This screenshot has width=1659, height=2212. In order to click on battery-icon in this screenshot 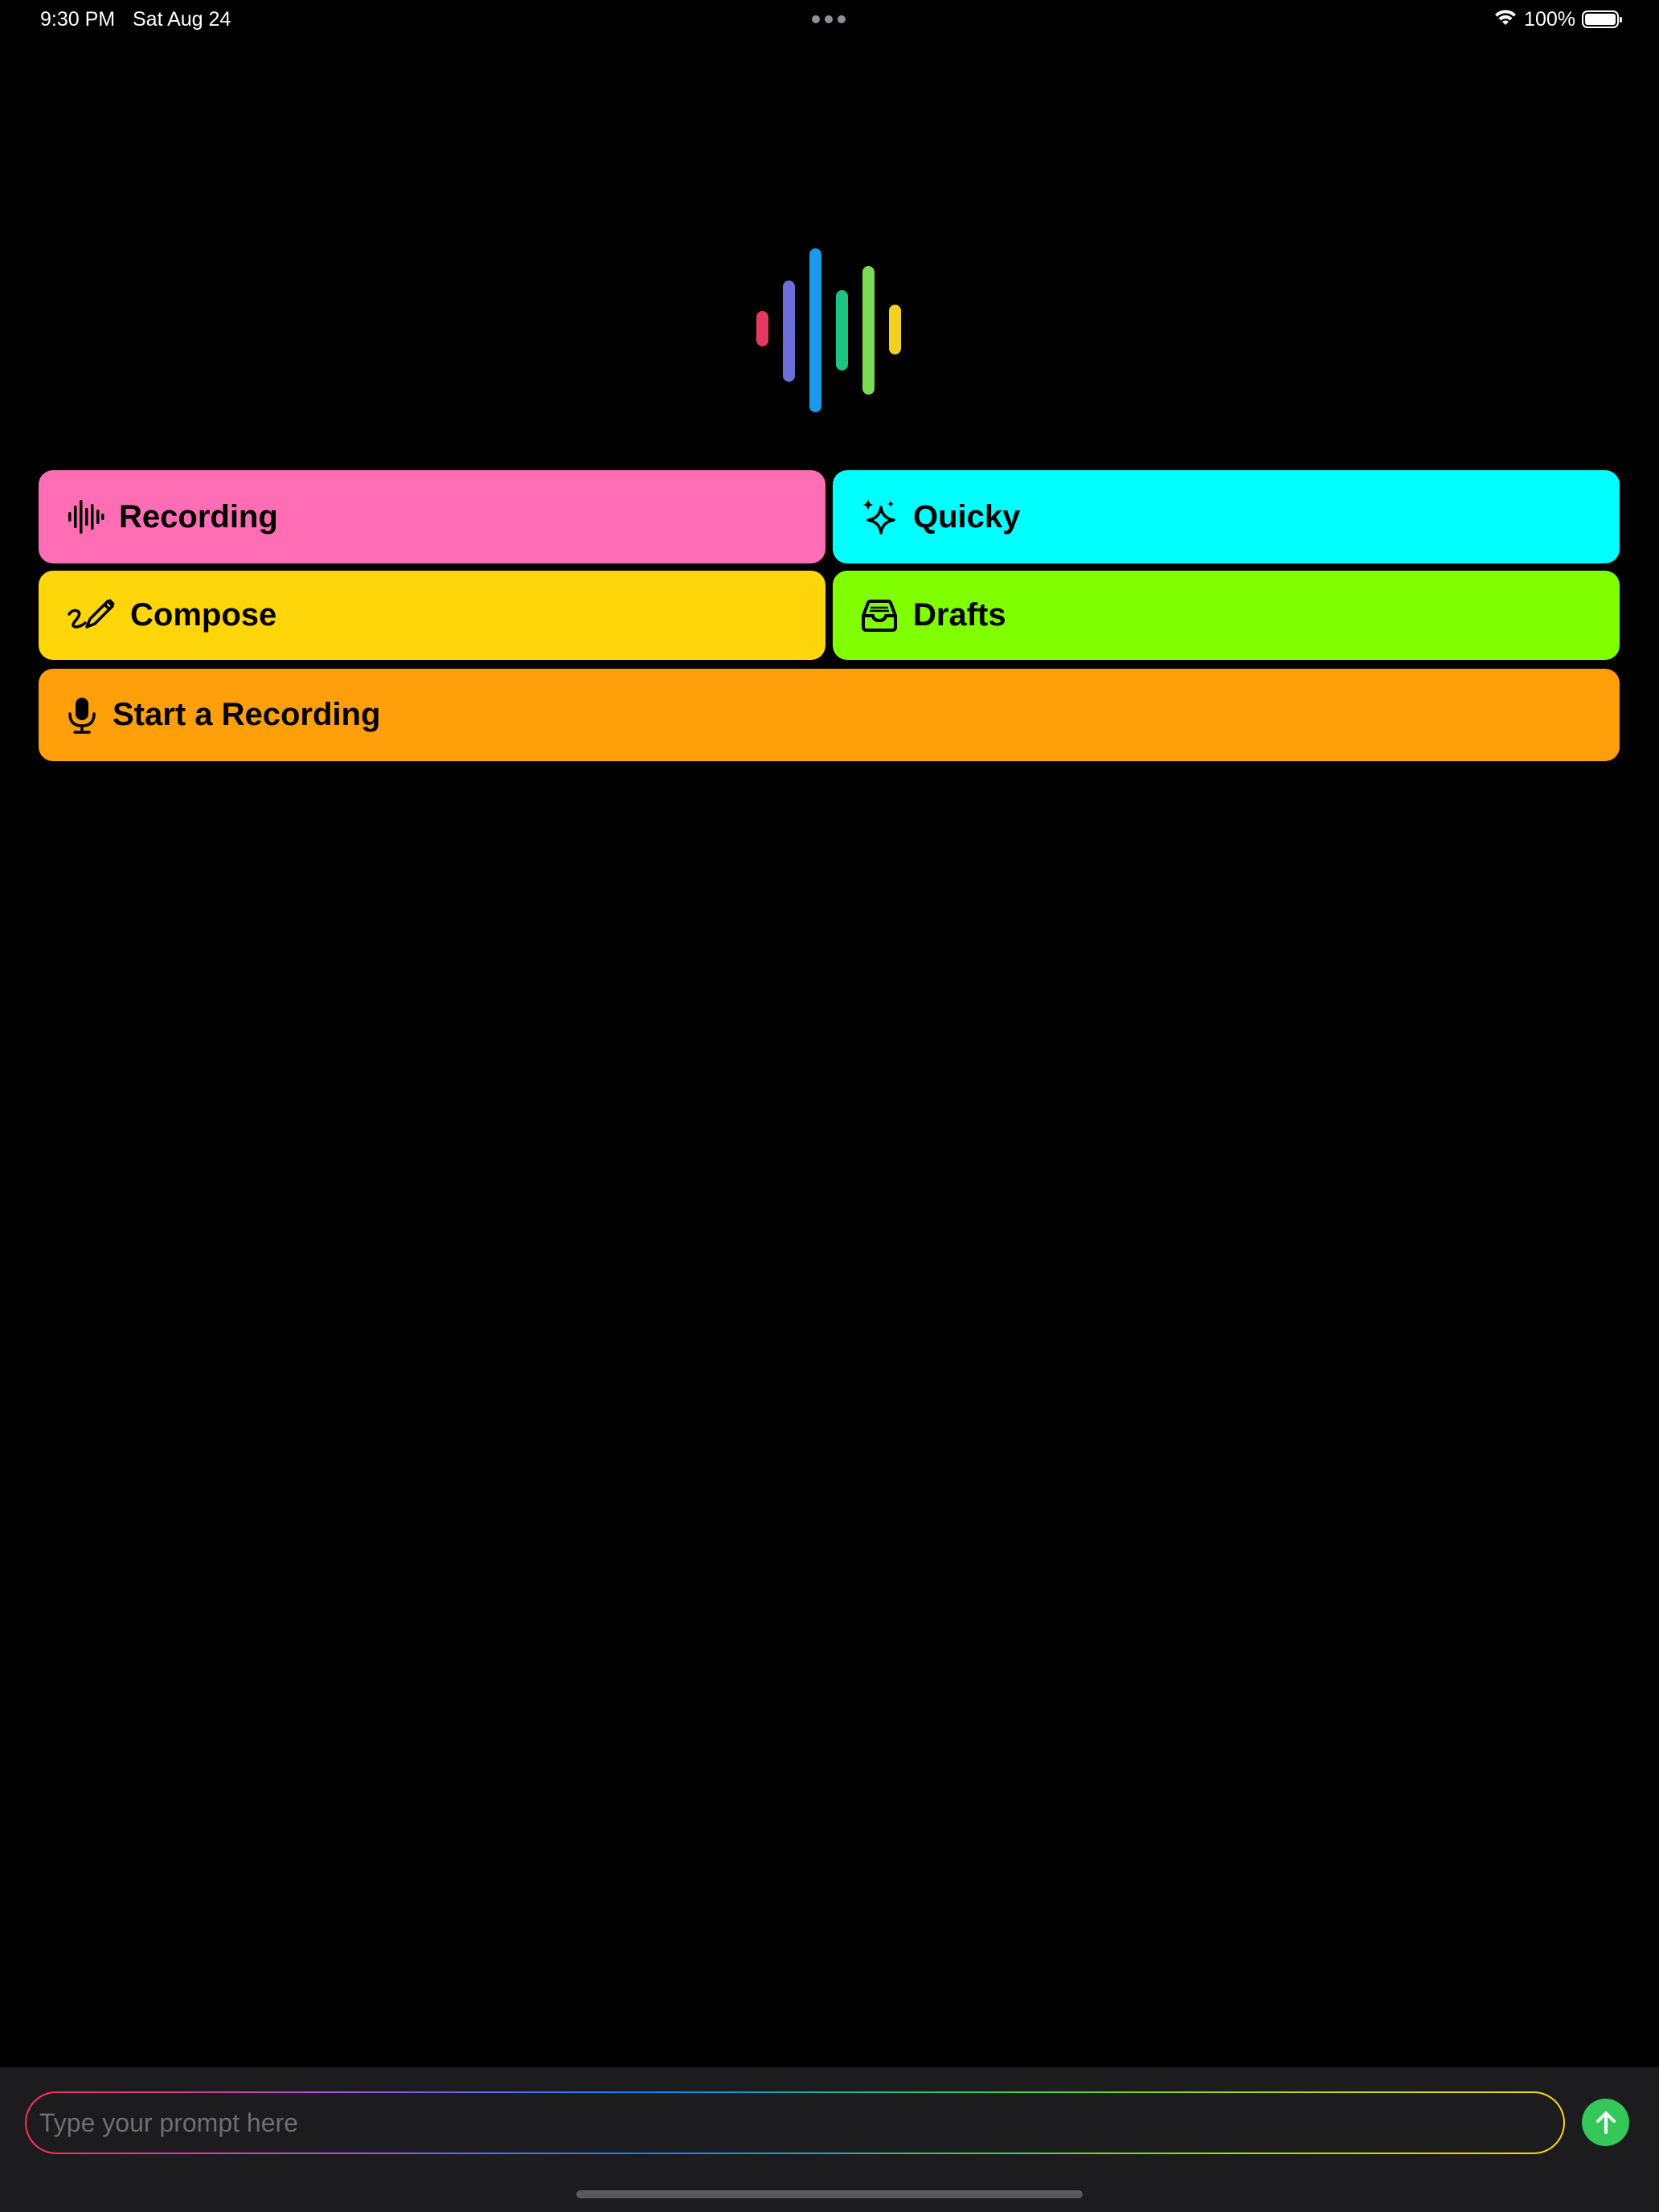, I will do `click(1602, 19)`.